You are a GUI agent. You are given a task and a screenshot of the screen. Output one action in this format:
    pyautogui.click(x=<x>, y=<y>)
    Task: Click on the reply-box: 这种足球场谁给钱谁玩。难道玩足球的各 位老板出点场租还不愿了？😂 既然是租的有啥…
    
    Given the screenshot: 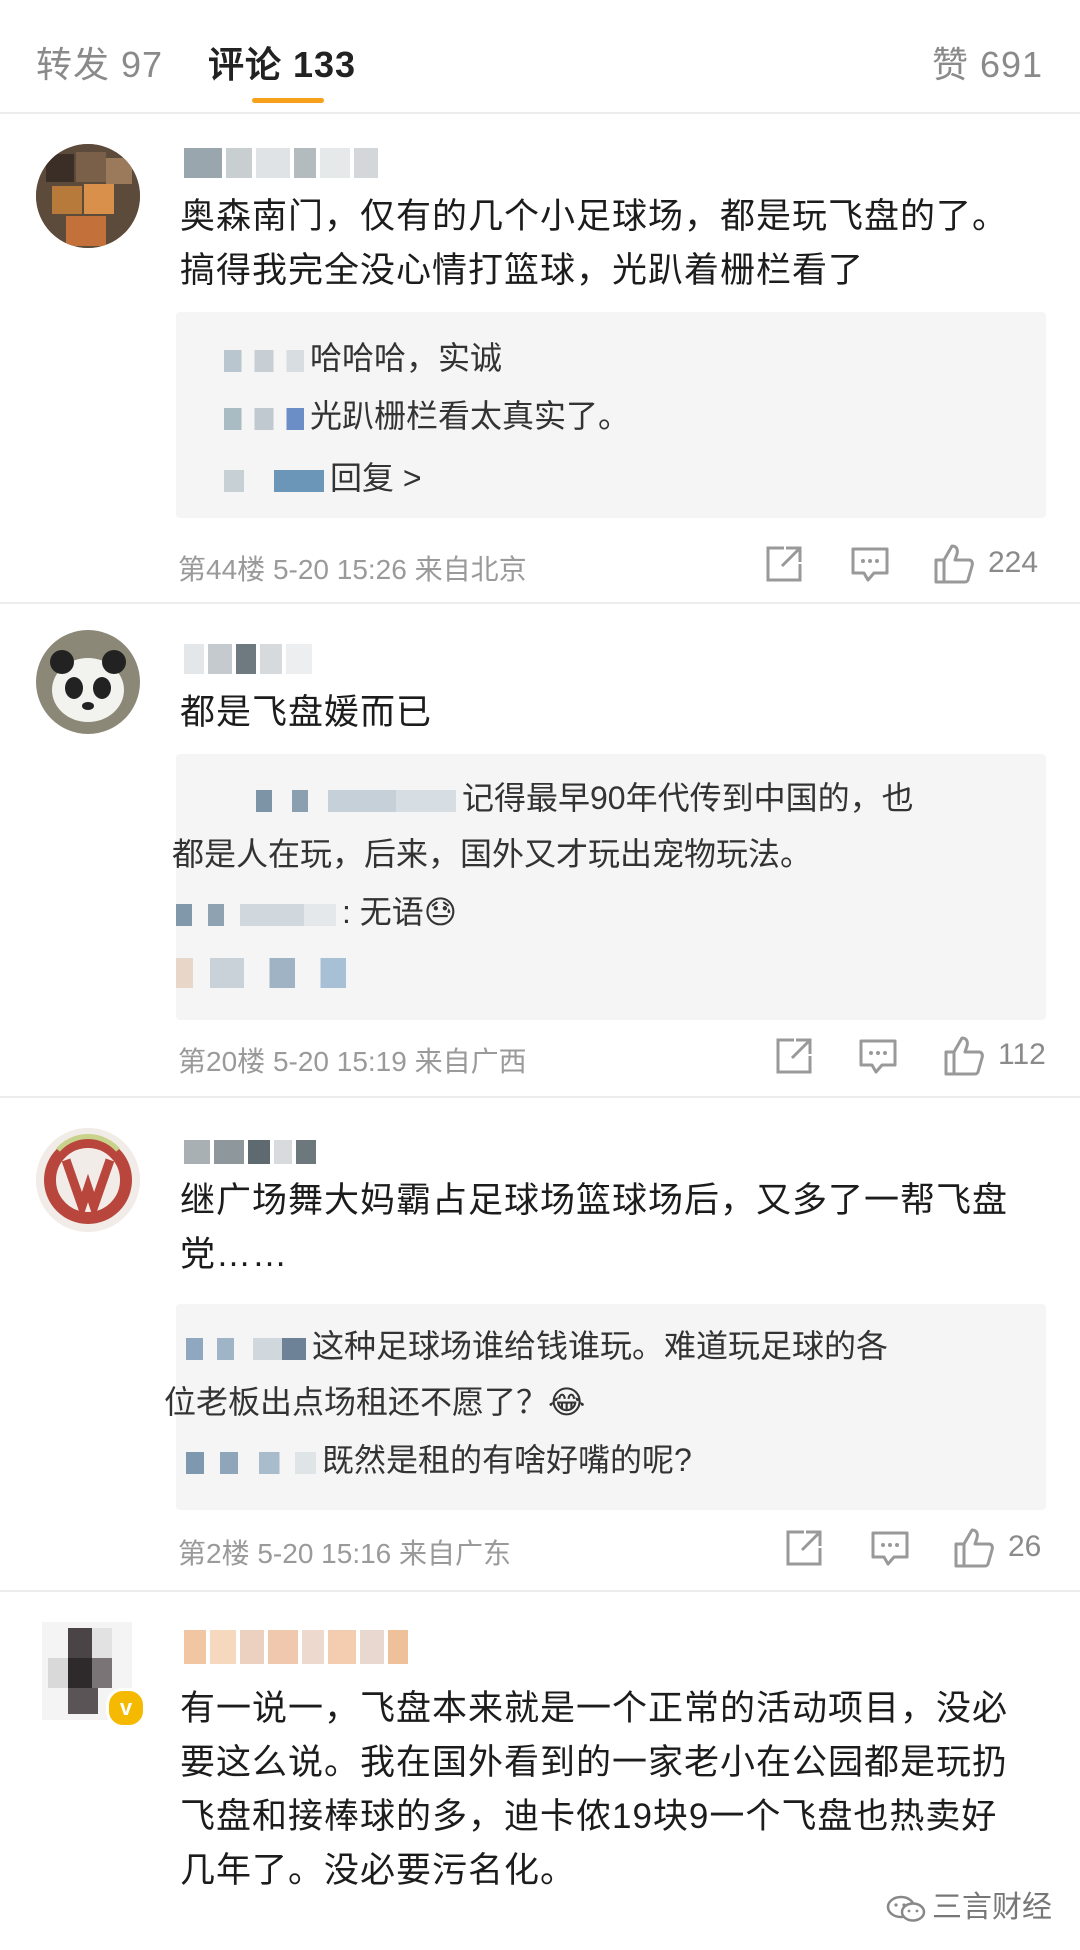 What is the action you would take?
    pyautogui.click(x=605, y=1407)
    